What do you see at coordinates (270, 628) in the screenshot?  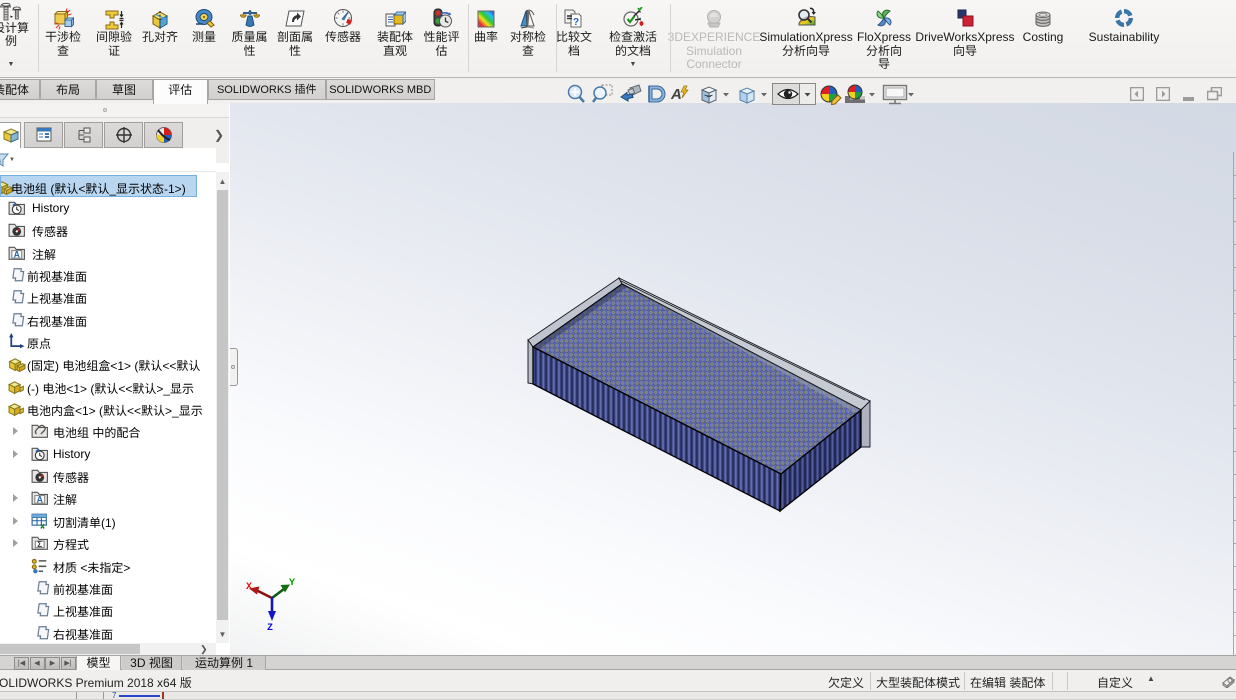 I see `svg-text: Z` at bounding box center [270, 628].